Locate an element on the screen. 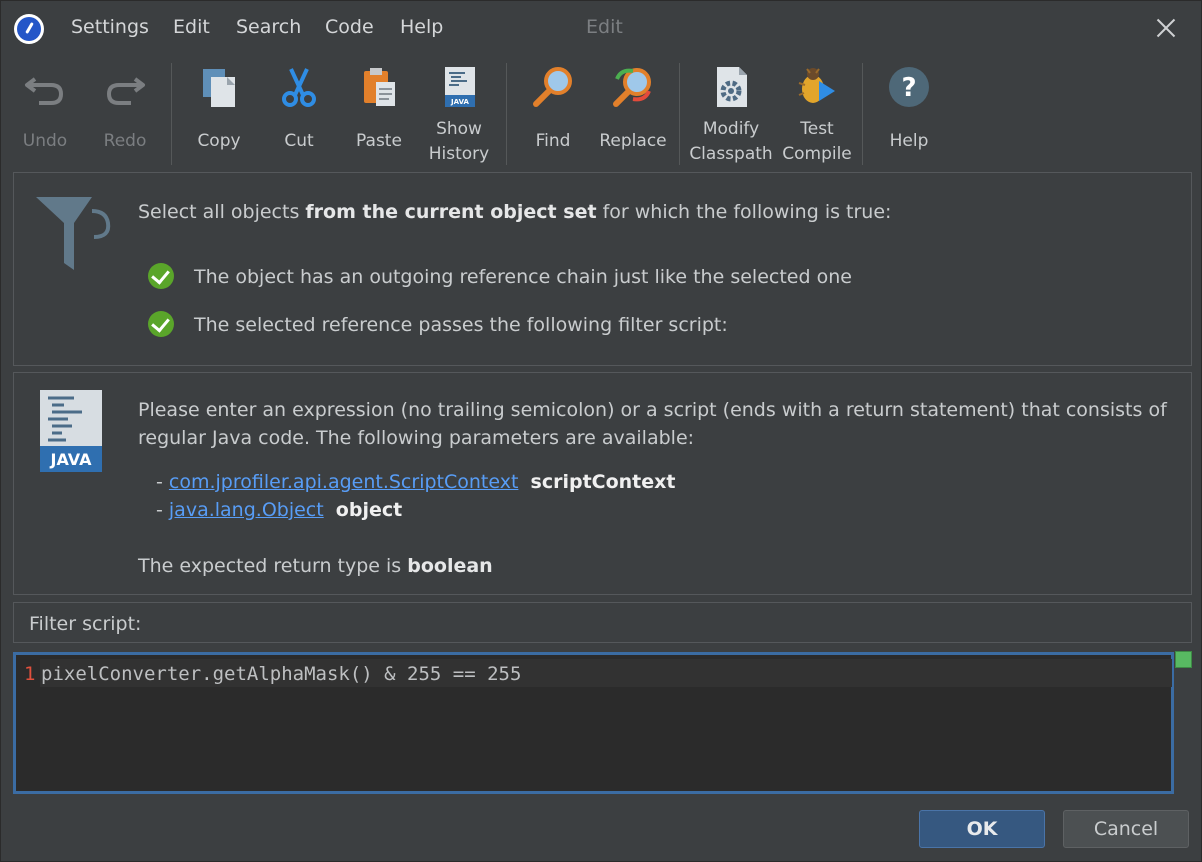 Image resolution: width=1202 pixels, height=862 pixels. window-title: Edit is located at coordinates (604, 27).